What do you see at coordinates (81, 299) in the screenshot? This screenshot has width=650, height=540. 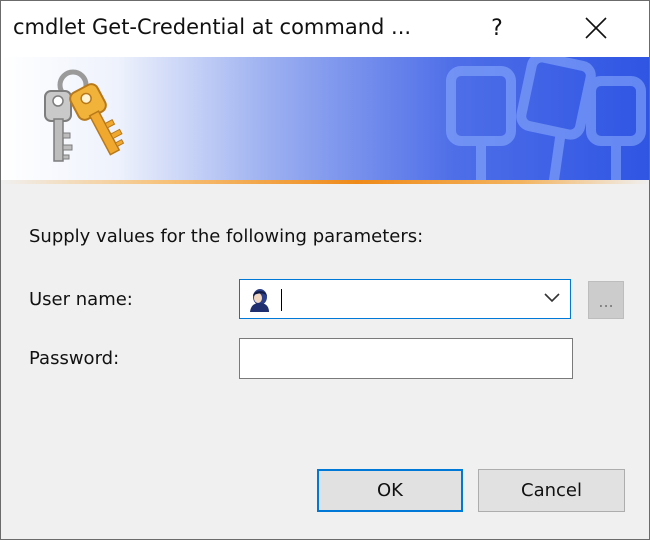 I see `user-name-label: User name:` at bounding box center [81, 299].